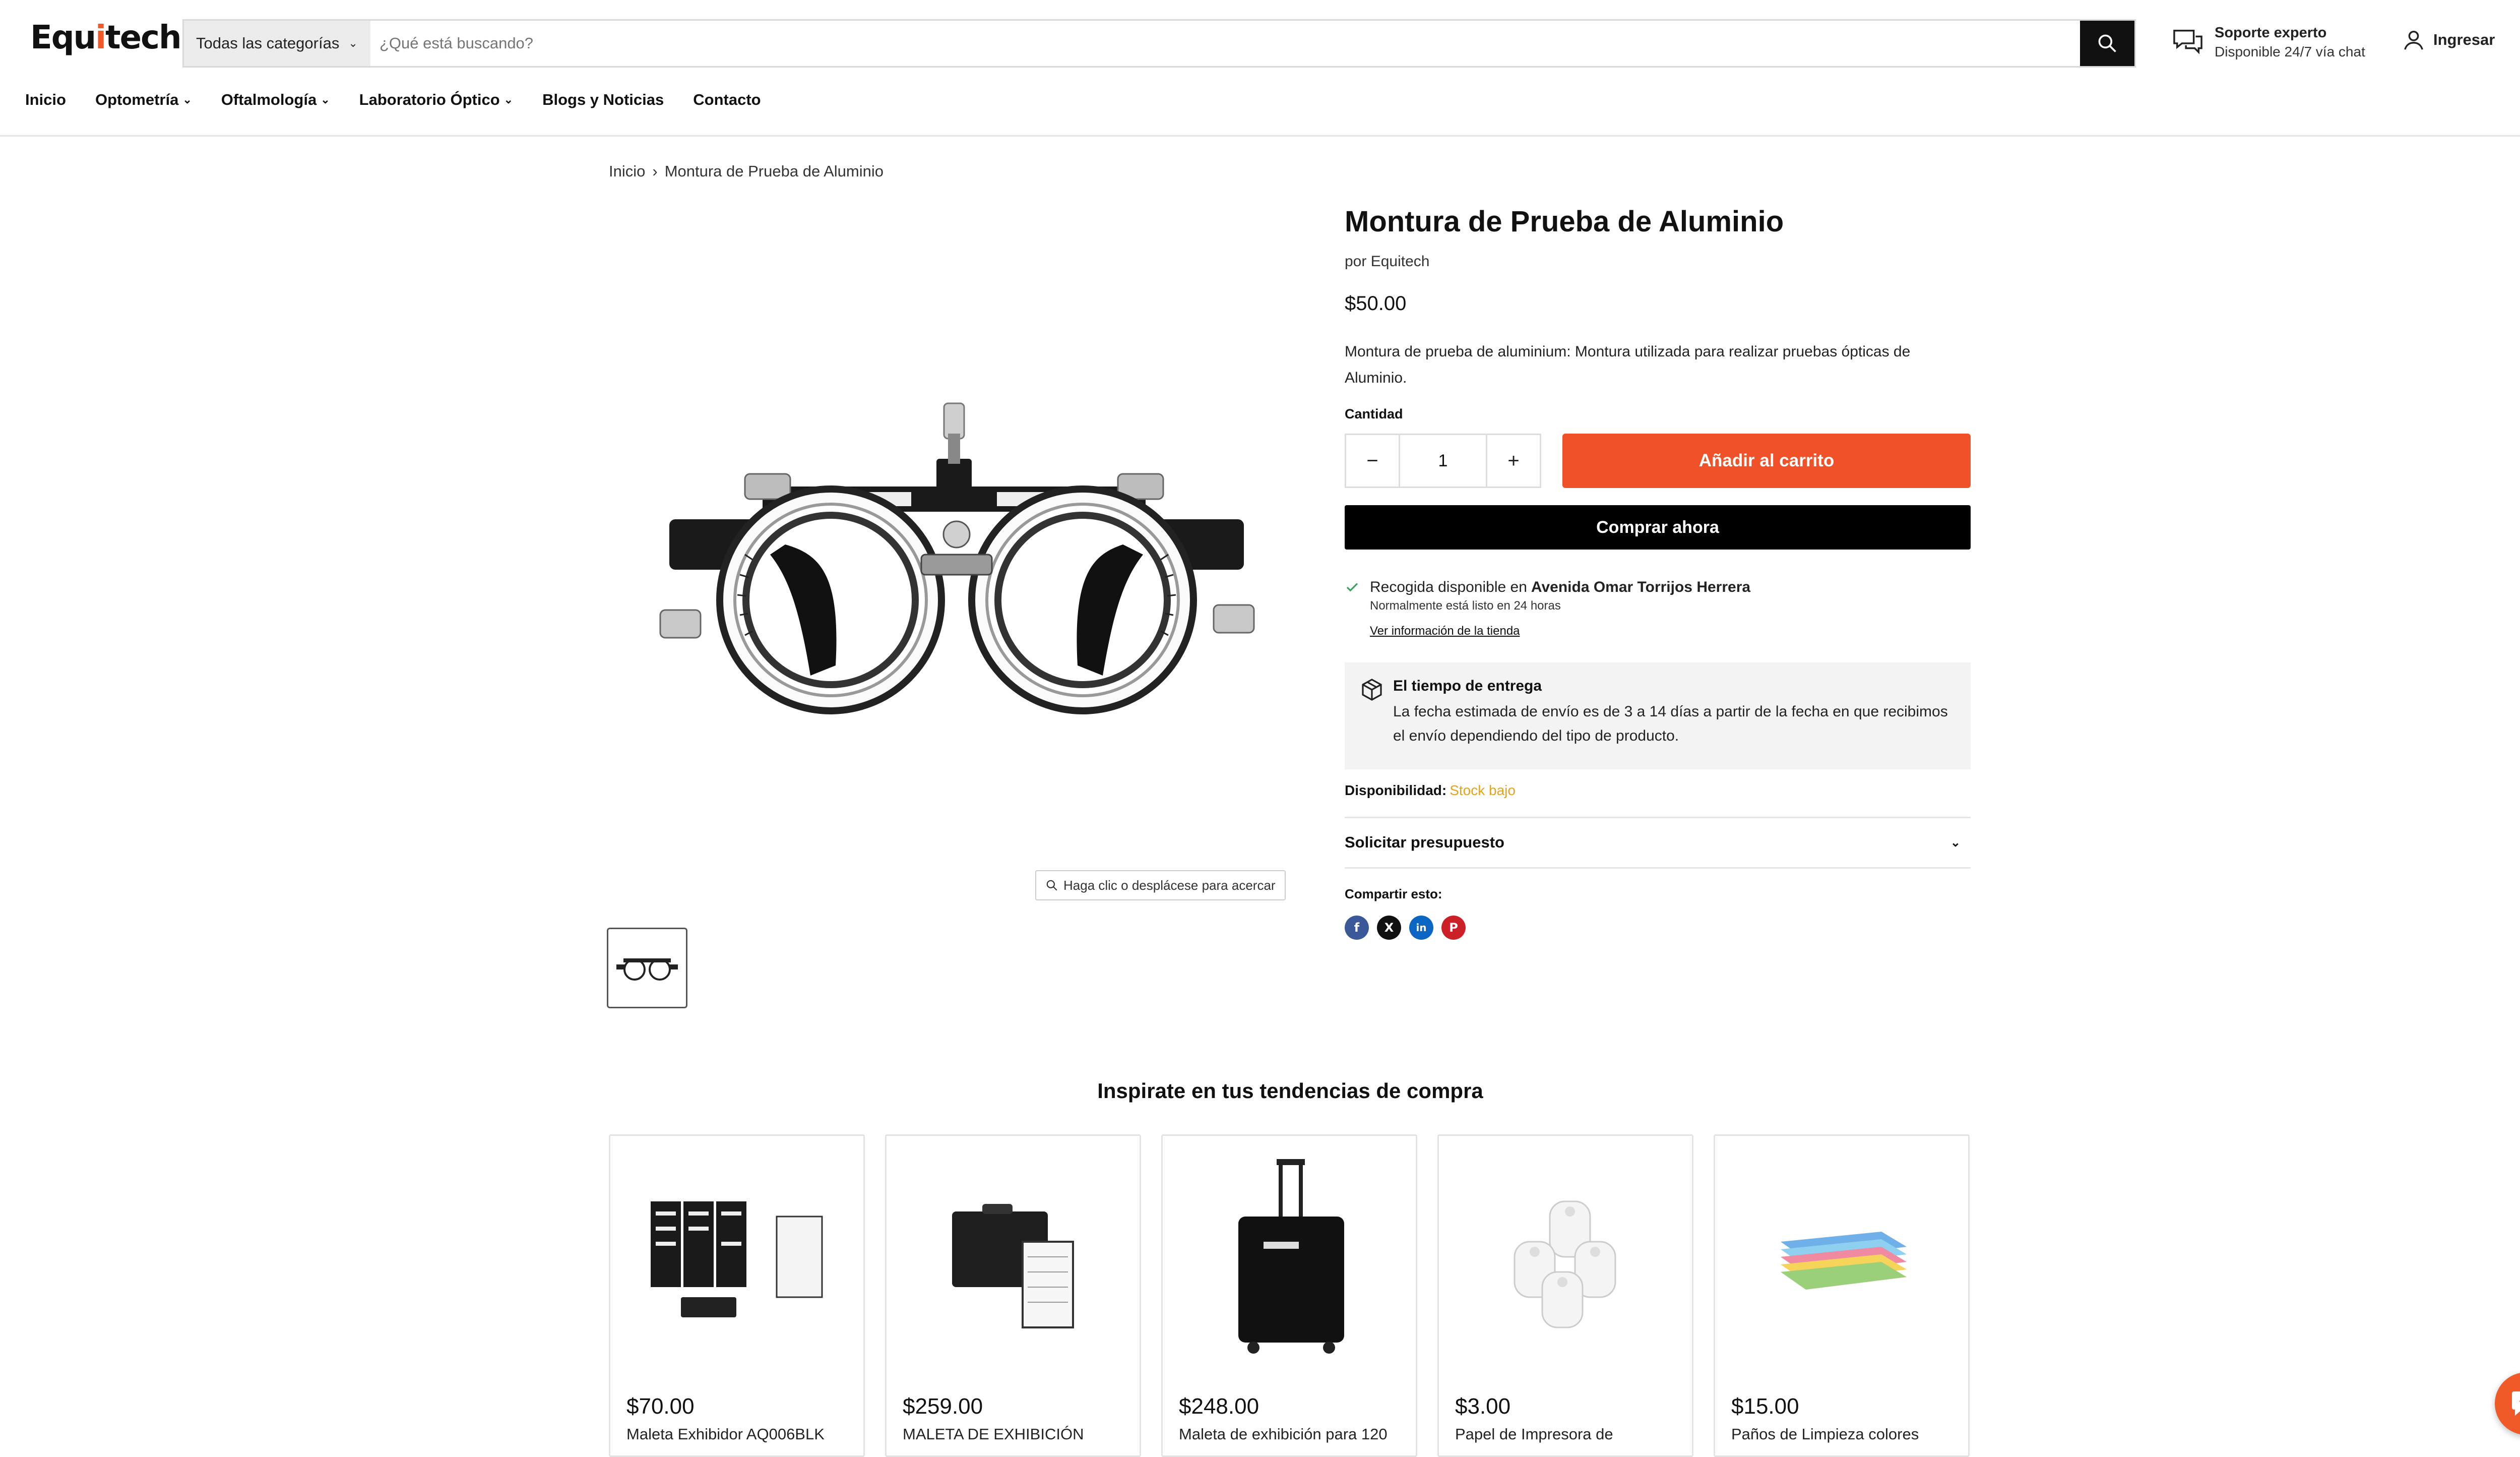 This screenshot has width=2520, height=1457. Describe the element at coordinates (955, 554) in the screenshot. I see `product-main-image` at that location.